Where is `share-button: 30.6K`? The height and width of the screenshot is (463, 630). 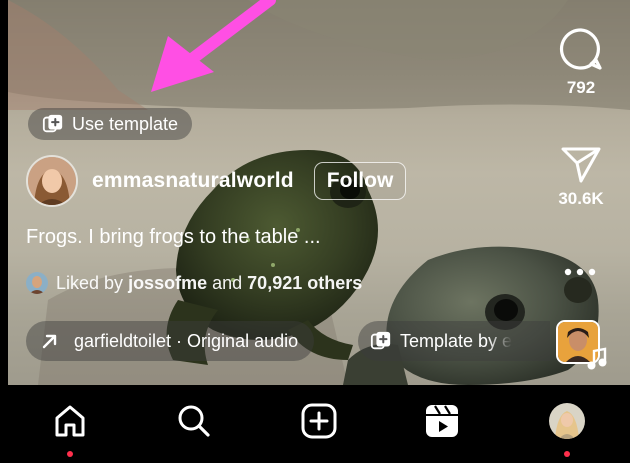 share-button: 30.6K is located at coordinates (581, 176).